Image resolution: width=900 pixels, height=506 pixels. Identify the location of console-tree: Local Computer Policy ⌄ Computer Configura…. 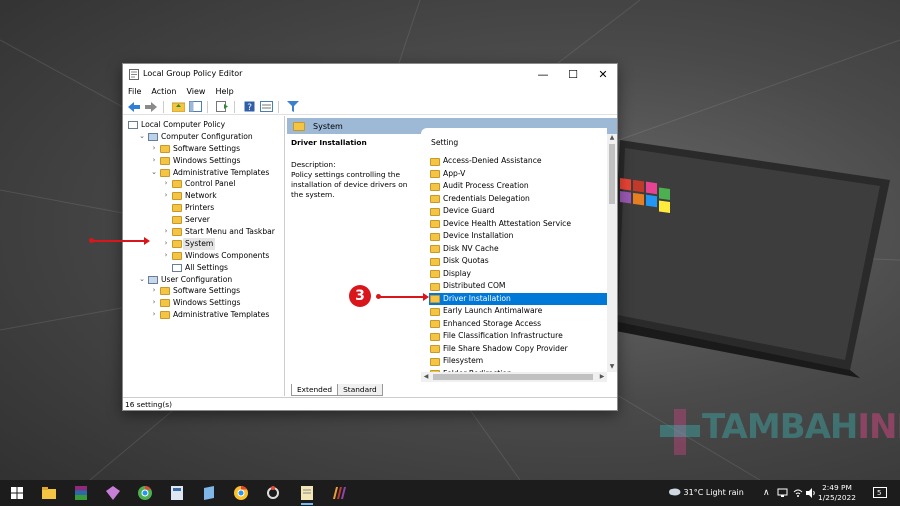
(204, 256).